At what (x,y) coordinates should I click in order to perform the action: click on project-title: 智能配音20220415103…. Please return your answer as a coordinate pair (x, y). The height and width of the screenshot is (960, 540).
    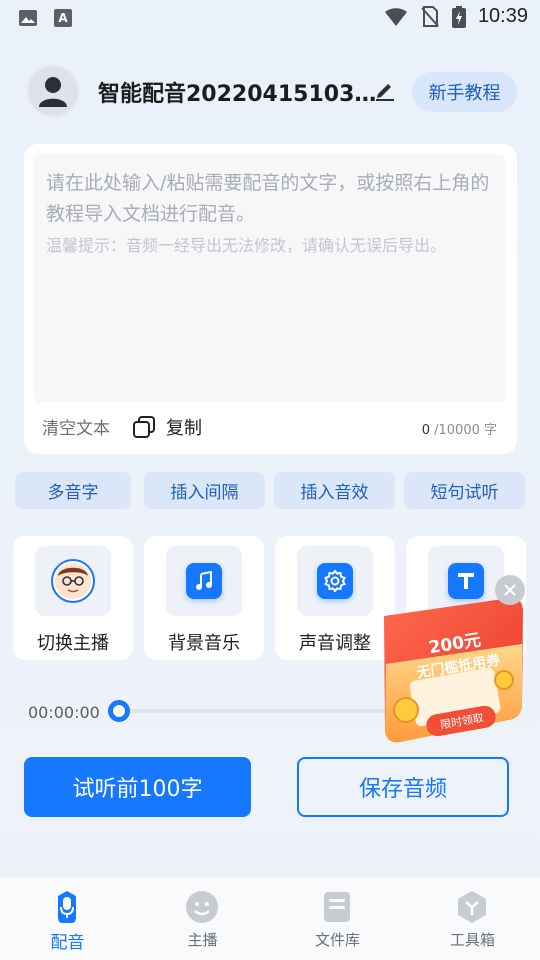
    Looking at the image, I should click on (237, 94).